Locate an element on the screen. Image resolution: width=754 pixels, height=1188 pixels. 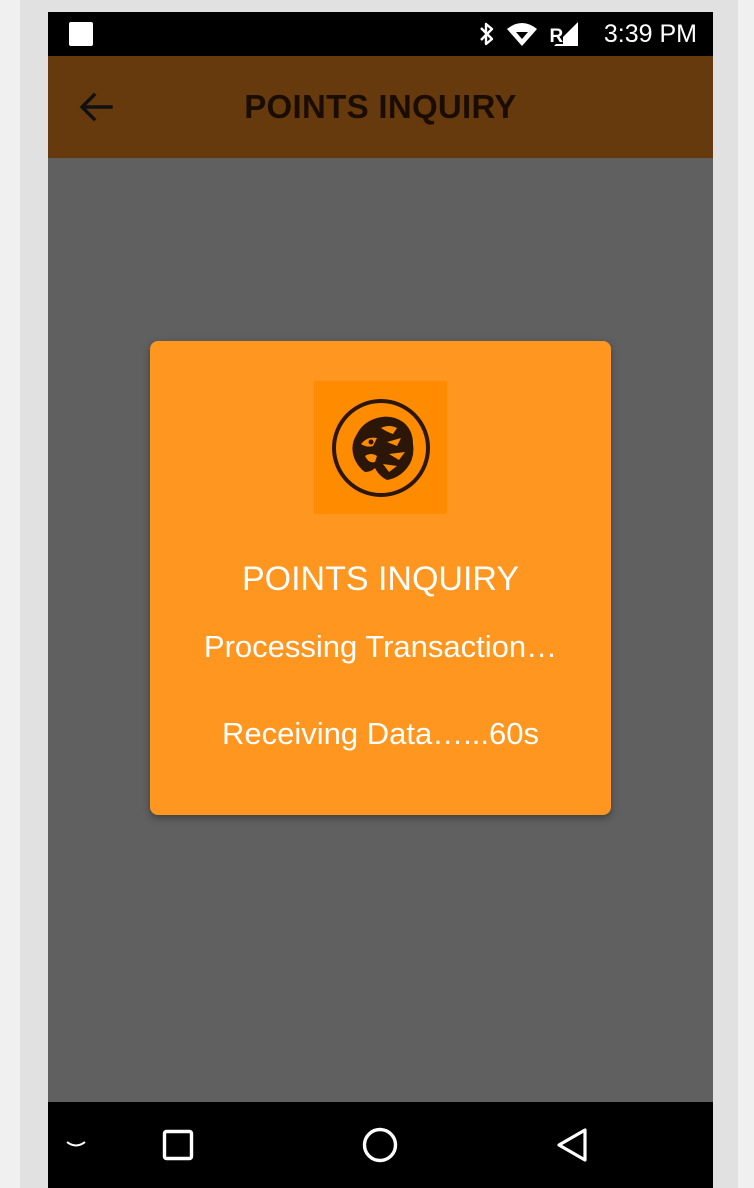
receiving-progress: Receiving Data…...60s is located at coordinates (380, 733).